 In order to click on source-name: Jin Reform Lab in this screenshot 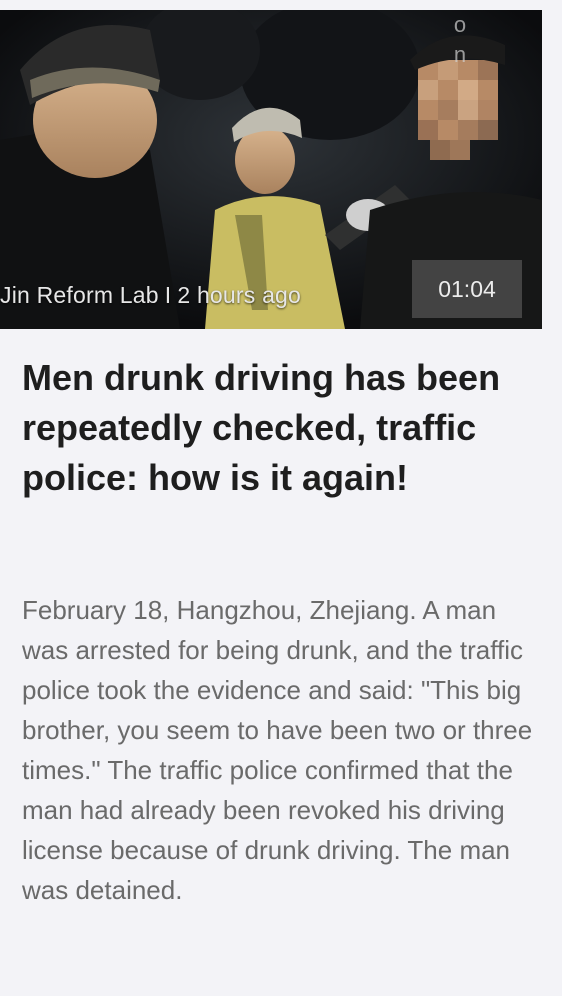, I will do `click(79, 295)`.